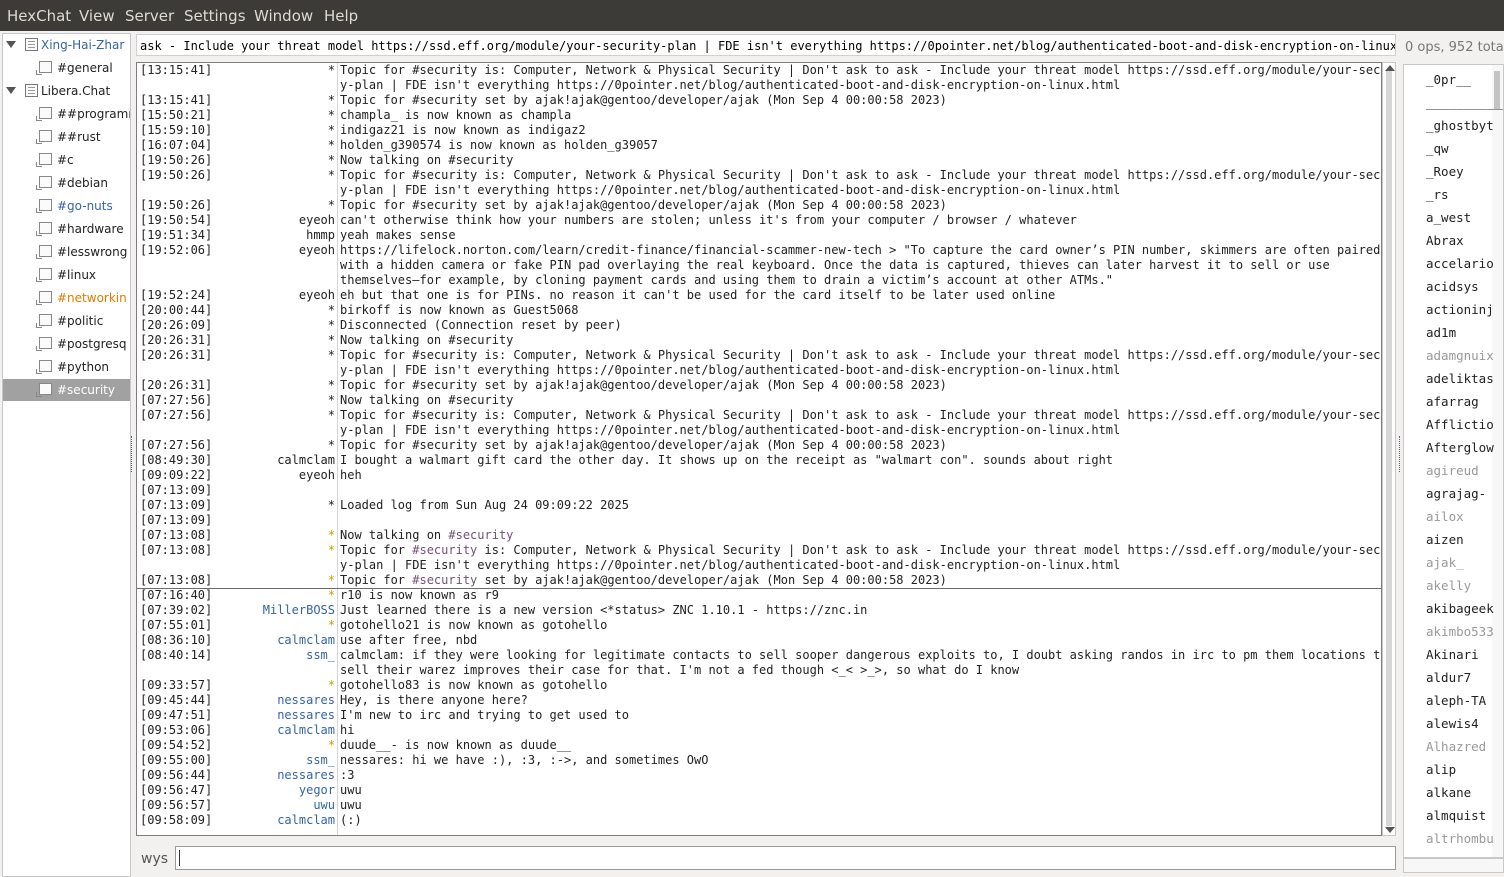 The width and height of the screenshot is (1504, 877). Describe the element at coordinates (283, 16) in the screenshot. I see `menu-window: Window` at that location.